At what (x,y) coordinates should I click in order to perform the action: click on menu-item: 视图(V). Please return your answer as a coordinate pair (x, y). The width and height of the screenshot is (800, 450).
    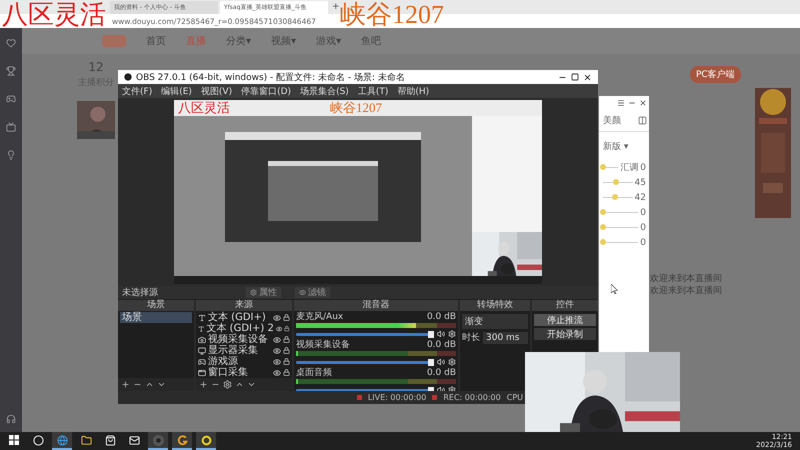
    Looking at the image, I should click on (216, 91).